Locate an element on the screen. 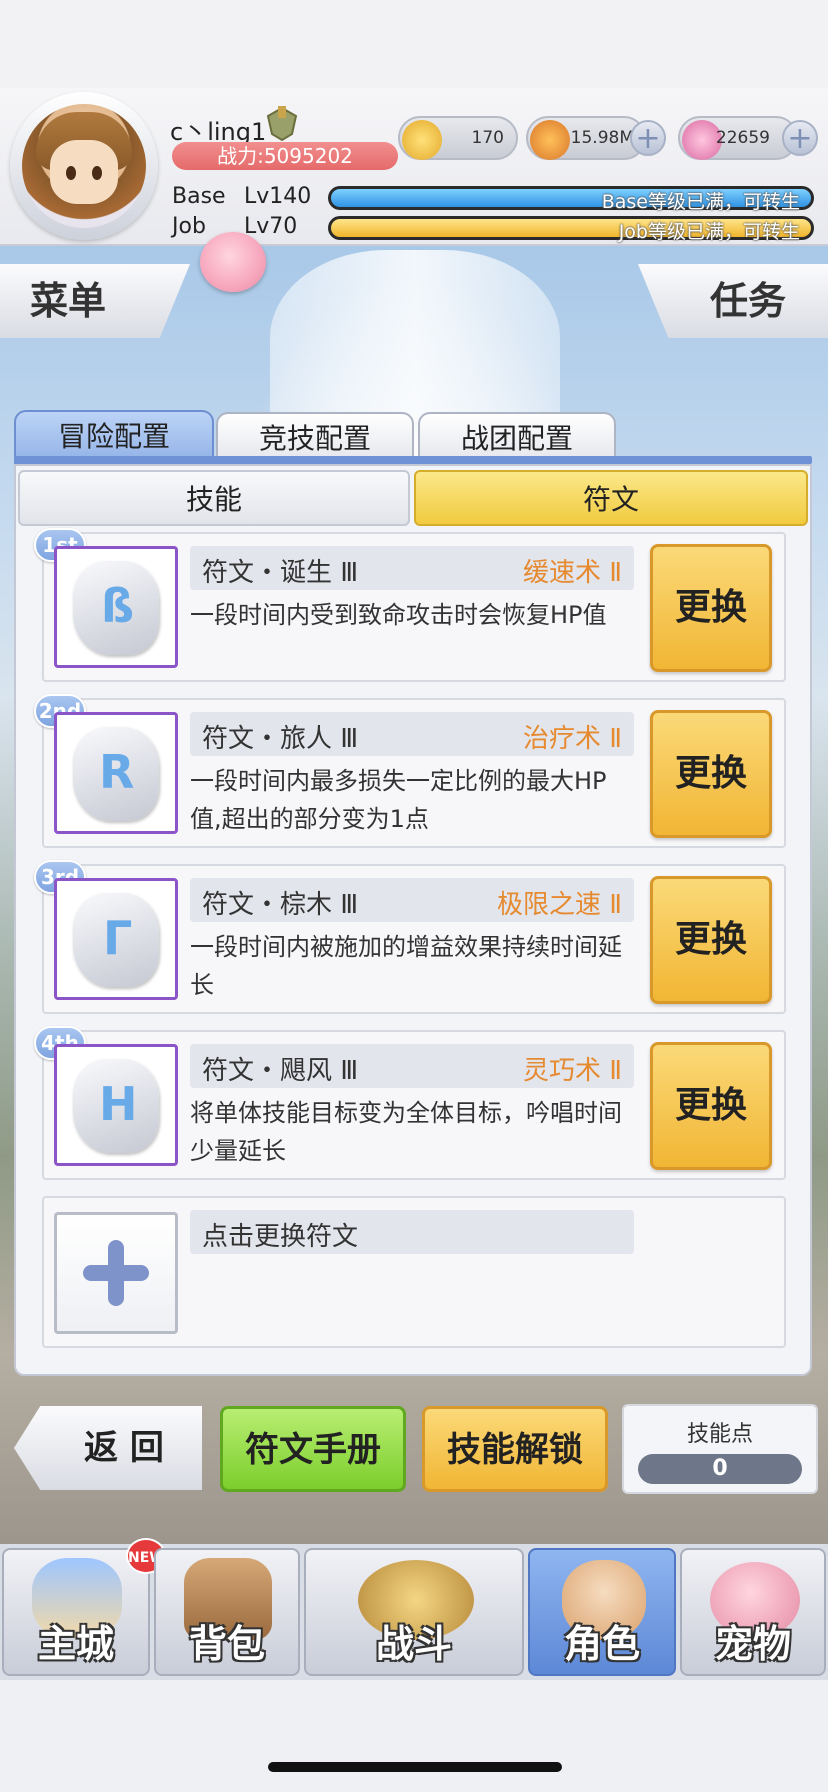 The width and height of the screenshot is (828, 1792). rune-title-bar: 符文・旅人 Ⅲ 治疗术 Ⅱ is located at coordinates (412, 734).